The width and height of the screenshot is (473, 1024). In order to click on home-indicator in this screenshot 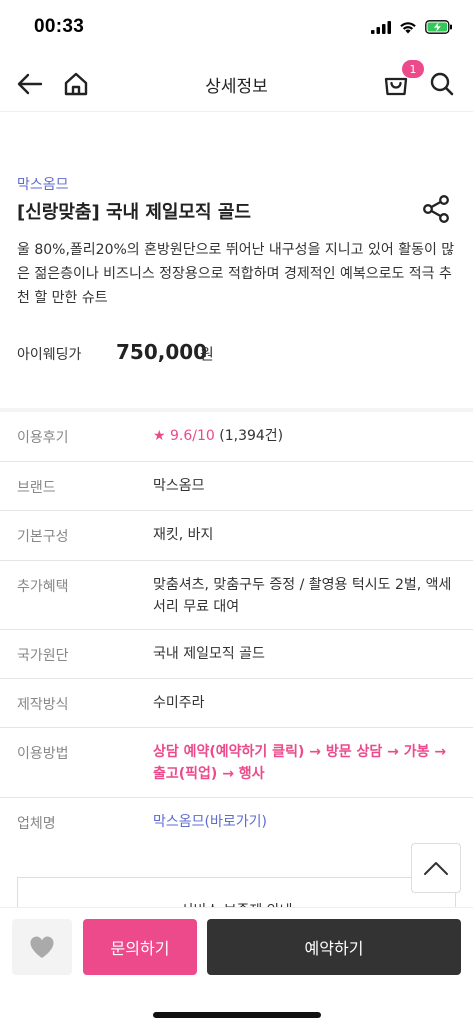, I will do `click(237, 1015)`.